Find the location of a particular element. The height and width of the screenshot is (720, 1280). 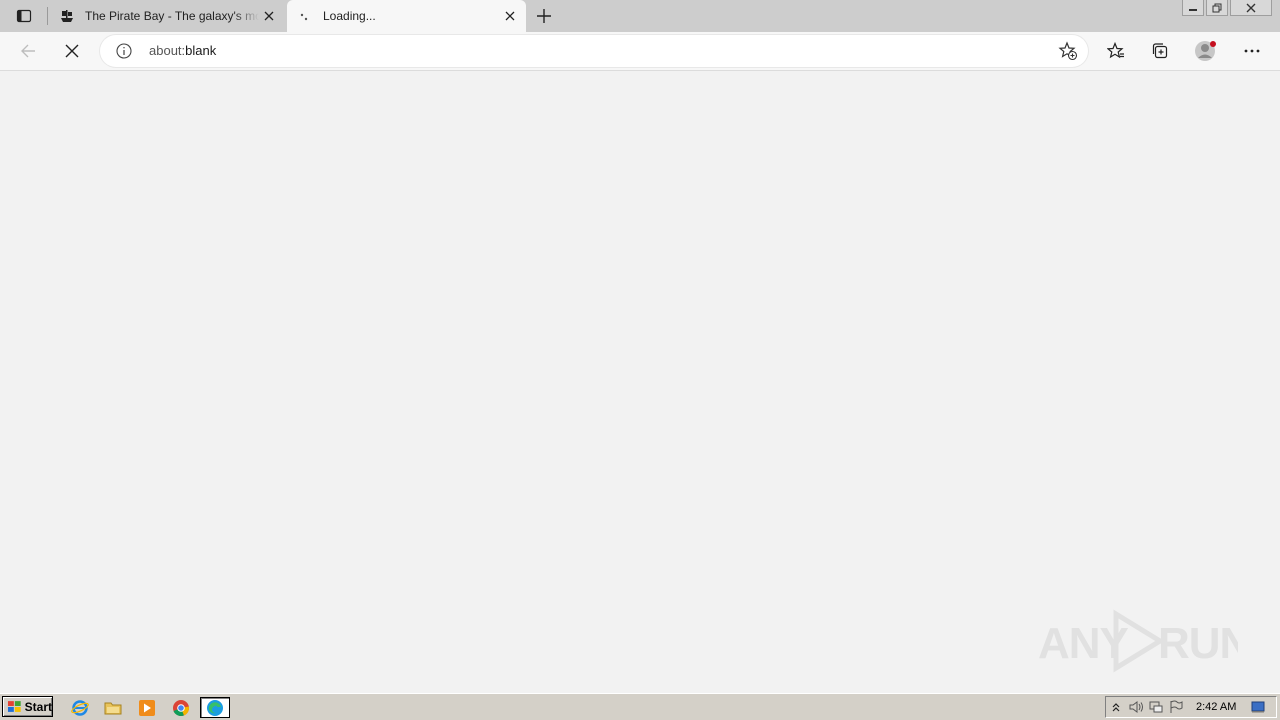

url-scheme: about: is located at coordinates (167, 50).